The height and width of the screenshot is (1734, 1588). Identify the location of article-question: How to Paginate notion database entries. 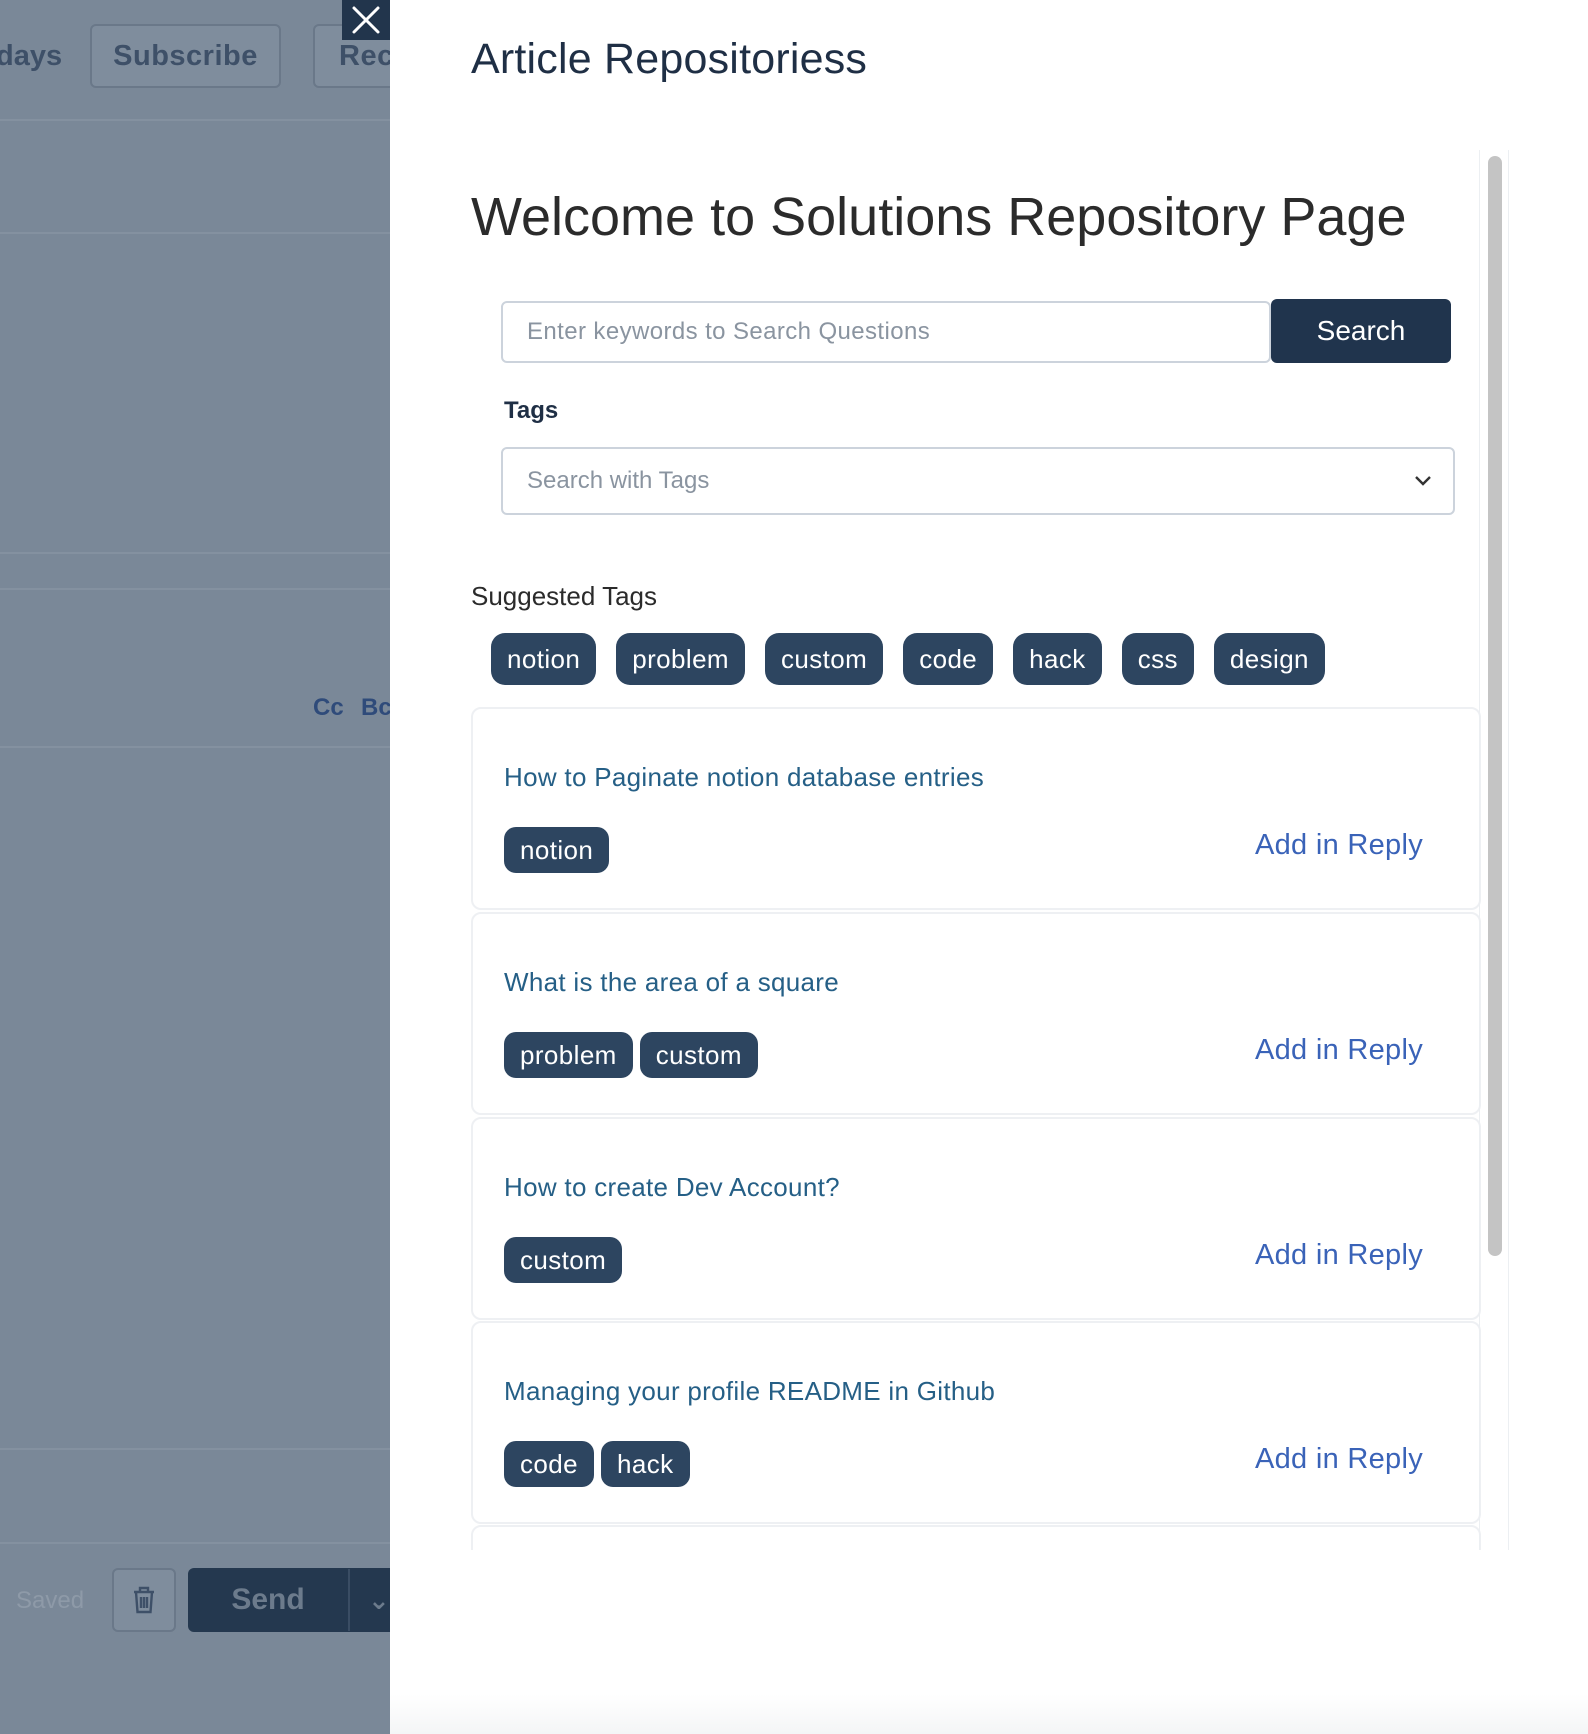
(744, 777).